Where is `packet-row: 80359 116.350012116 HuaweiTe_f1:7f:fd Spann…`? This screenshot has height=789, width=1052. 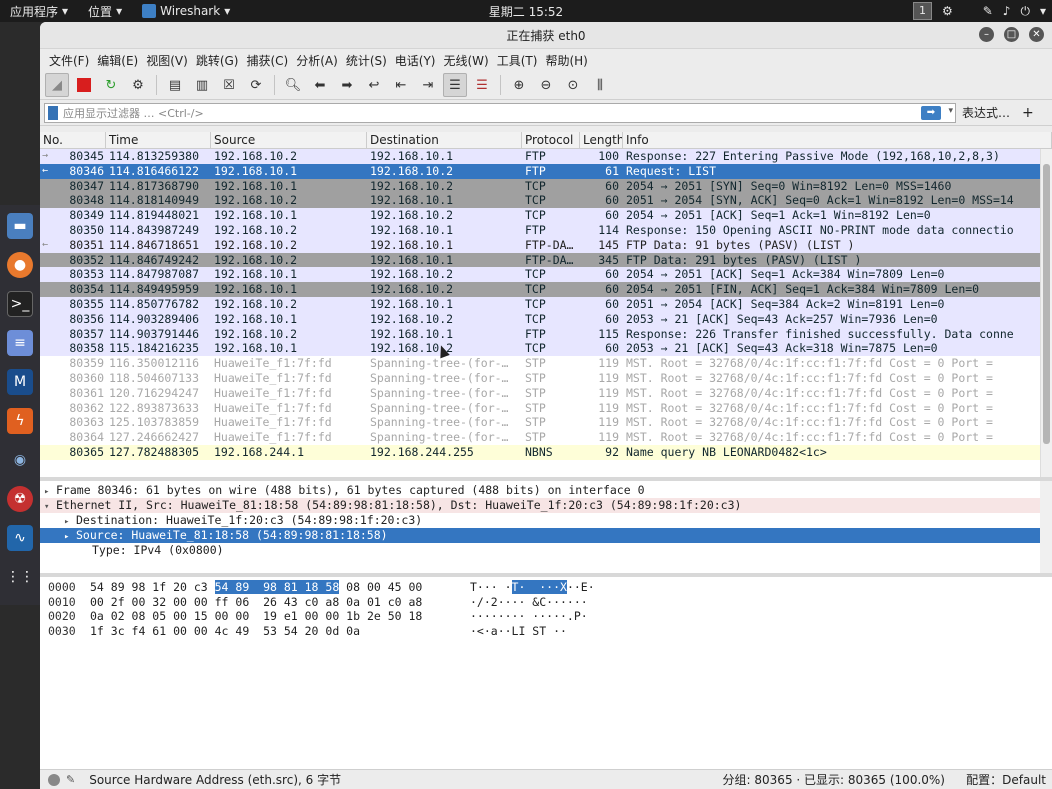
packet-row: 80359 116.350012116 HuaweiTe_f1:7f:fd Spann… is located at coordinates (546, 363).